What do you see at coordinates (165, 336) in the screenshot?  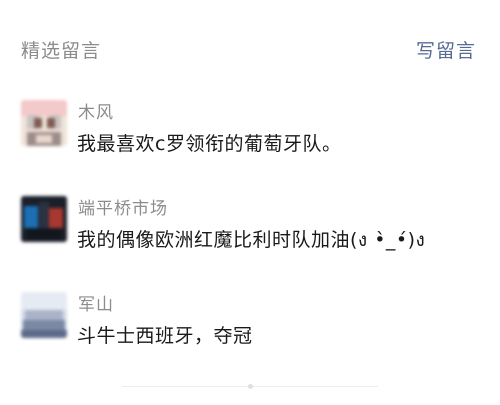 I see `comment-text: 斗牛士西班牙，夺冠` at bounding box center [165, 336].